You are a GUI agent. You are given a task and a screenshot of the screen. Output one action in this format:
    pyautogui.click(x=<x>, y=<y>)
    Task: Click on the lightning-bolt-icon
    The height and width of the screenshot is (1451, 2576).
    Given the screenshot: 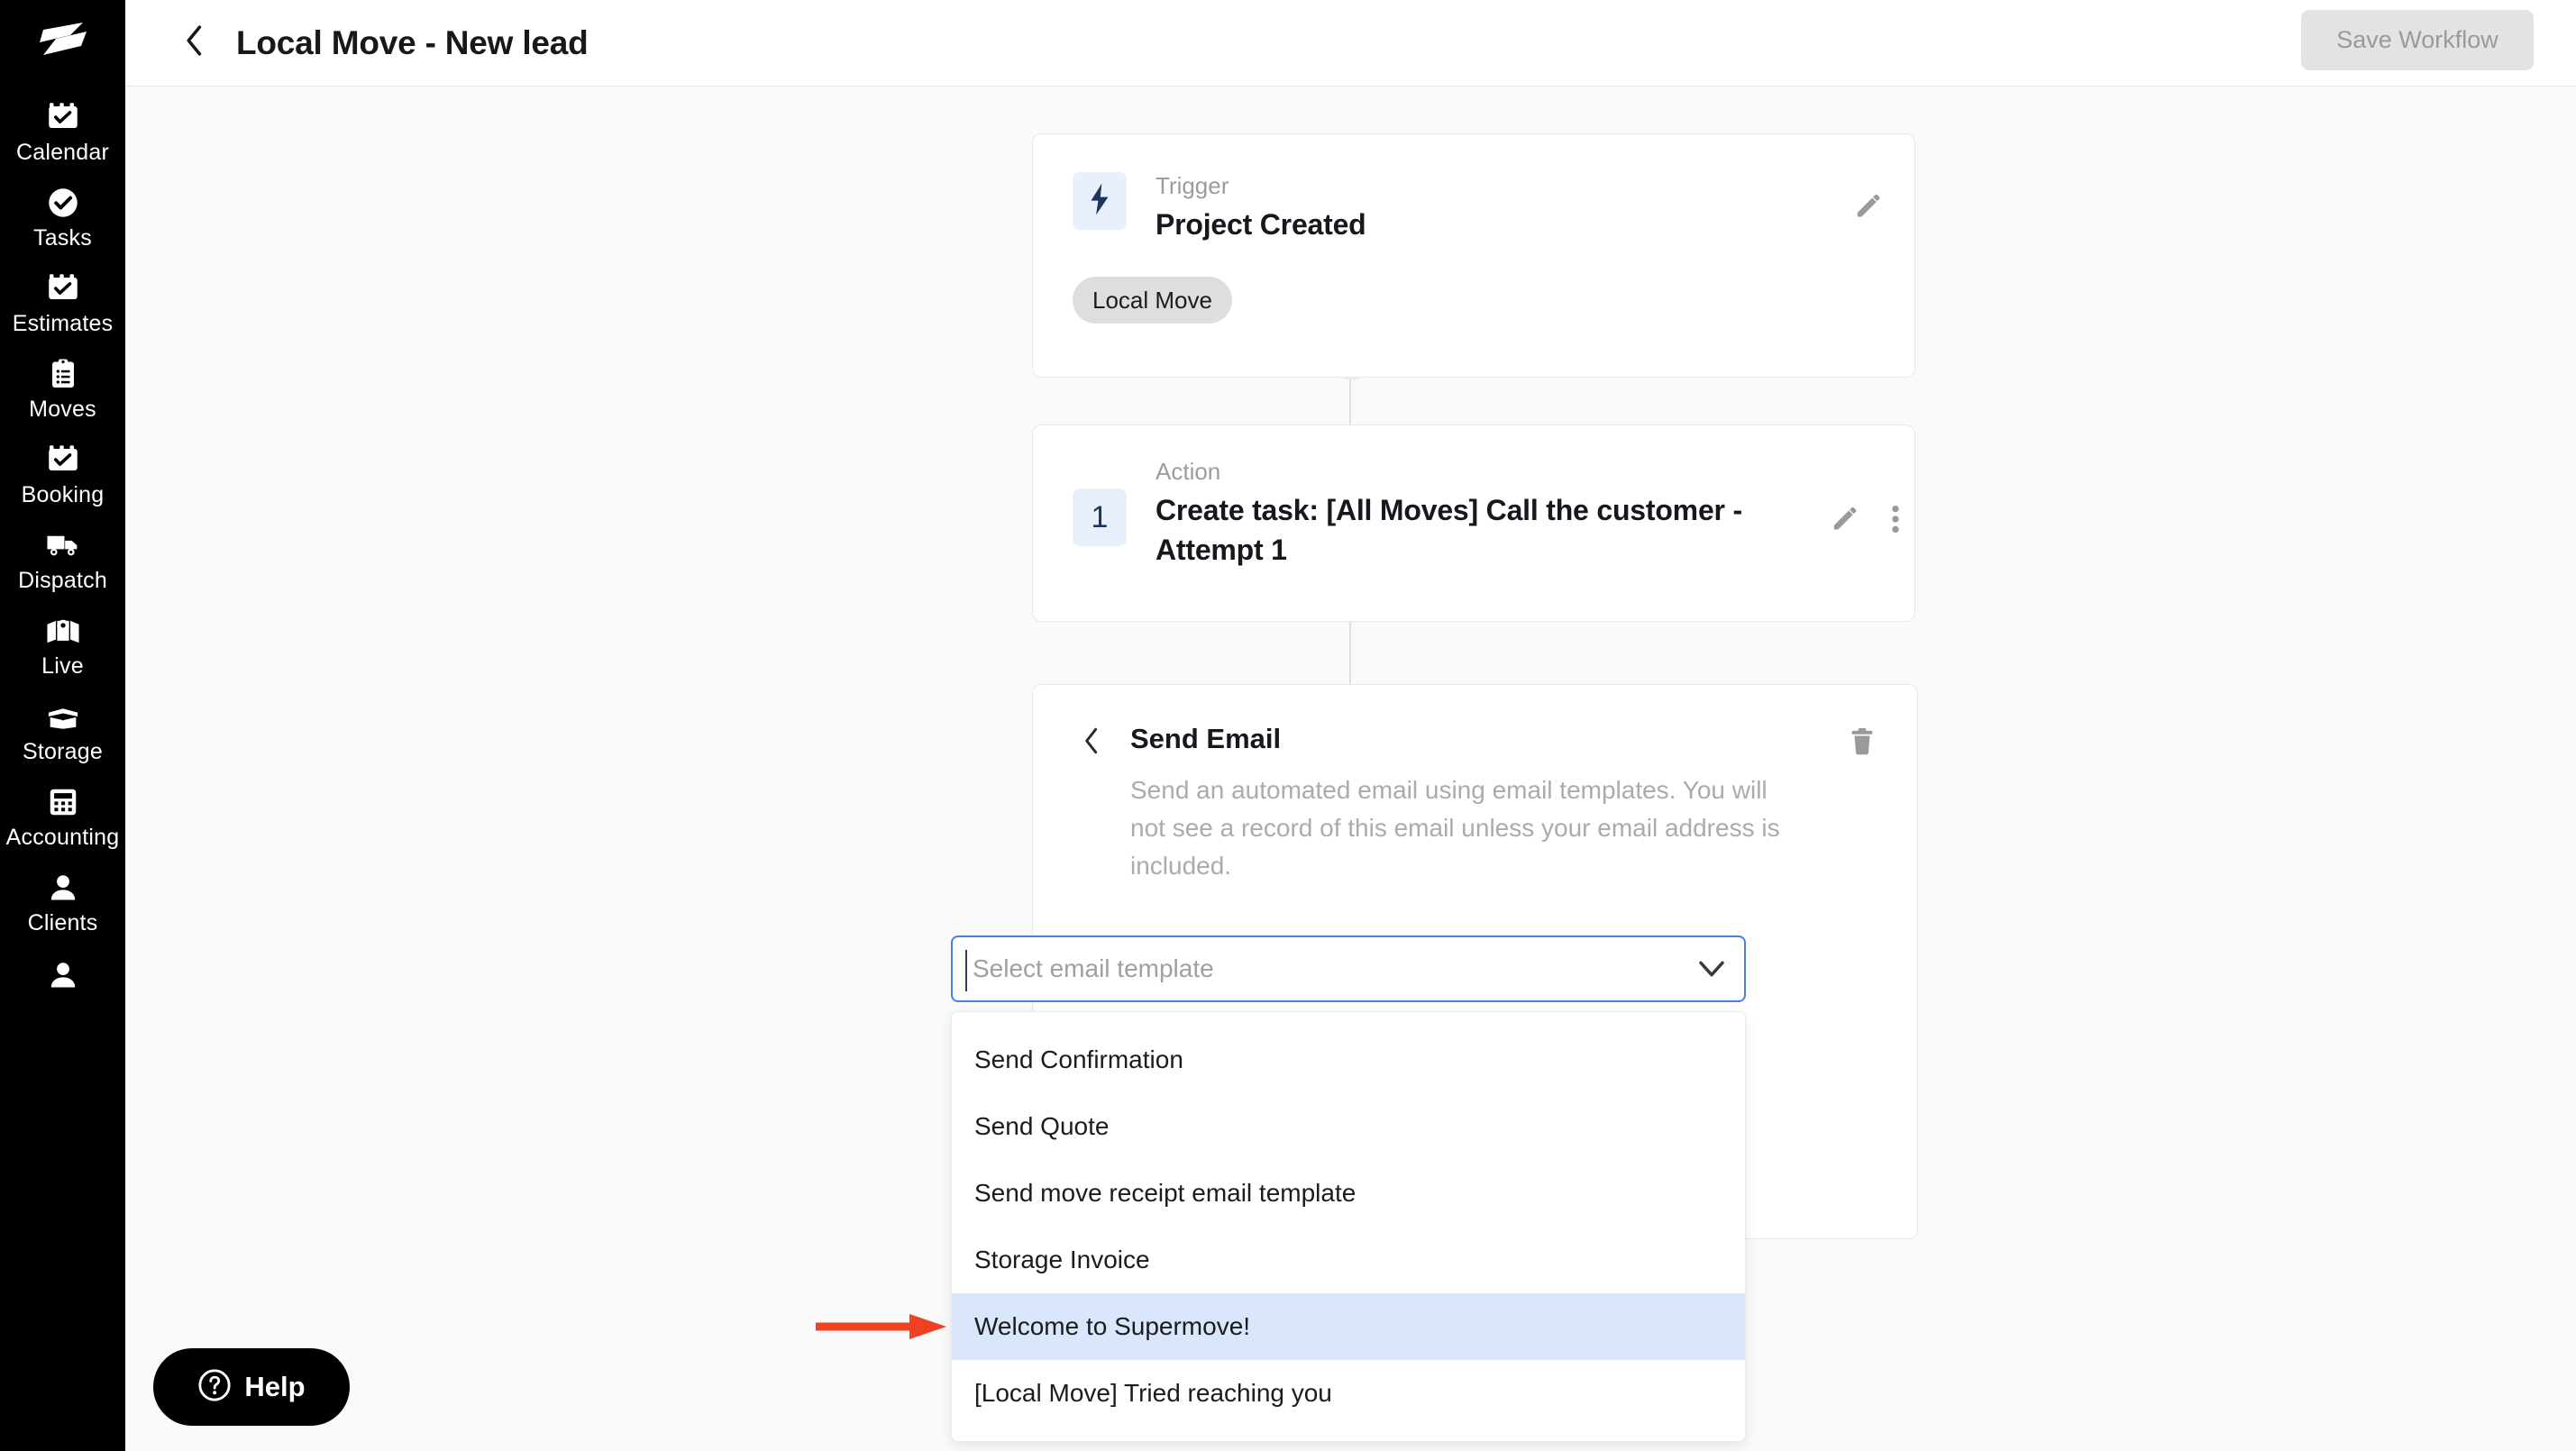 What is the action you would take?
    pyautogui.click(x=1099, y=201)
    